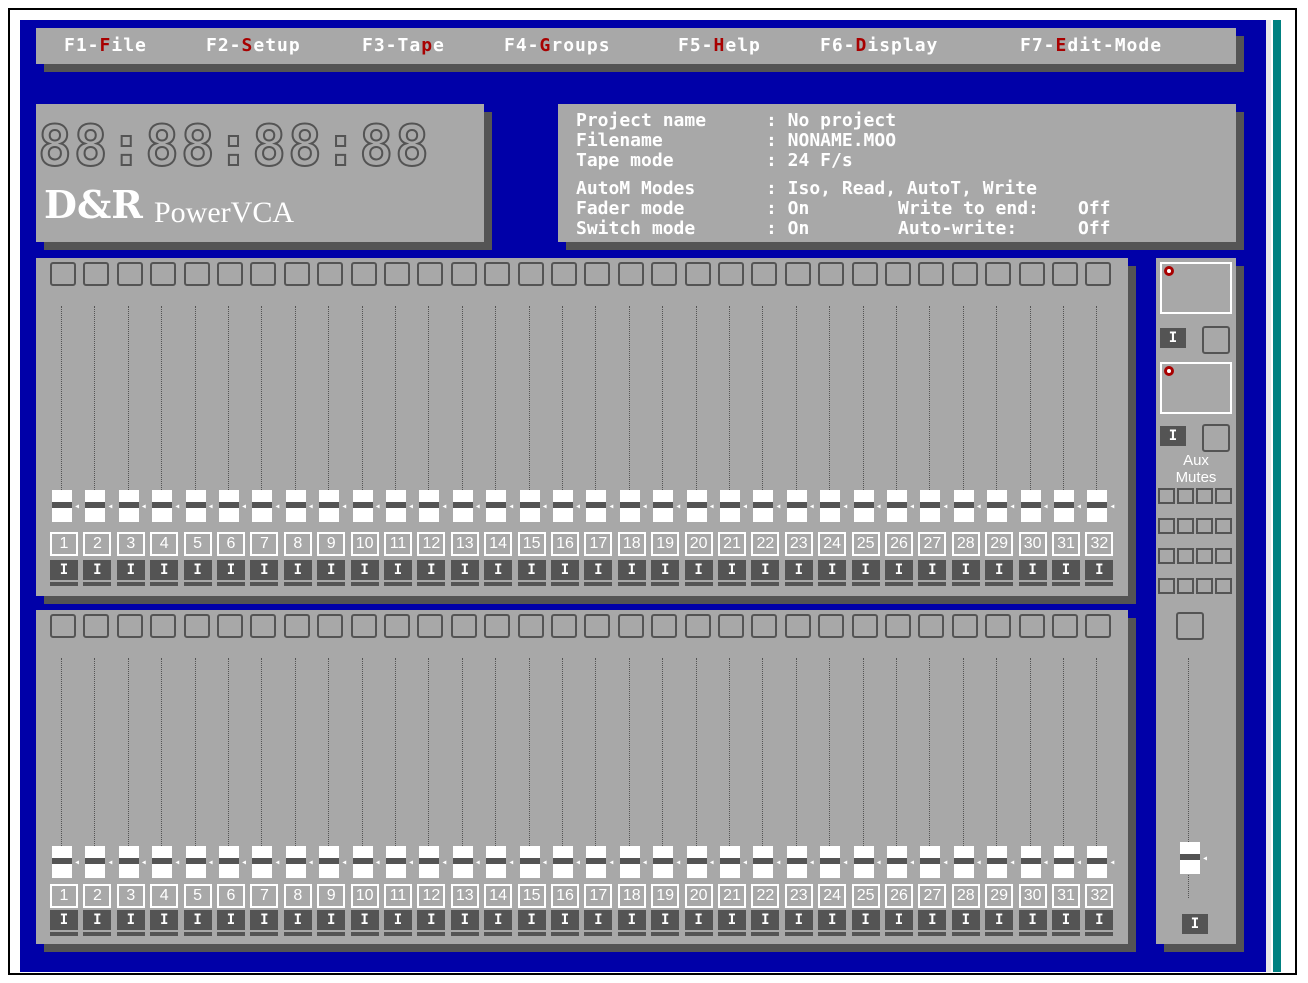  What do you see at coordinates (97, 544) in the screenshot?
I see `channel-number-button: 2` at bounding box center [97, 544].